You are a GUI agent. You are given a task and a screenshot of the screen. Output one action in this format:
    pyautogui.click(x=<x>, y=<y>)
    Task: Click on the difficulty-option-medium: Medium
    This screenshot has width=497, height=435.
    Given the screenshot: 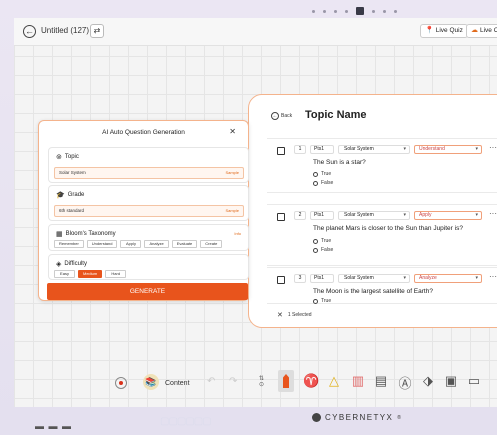 What is the action you would take?
    pyautogui.click(x=90, y=274)
    